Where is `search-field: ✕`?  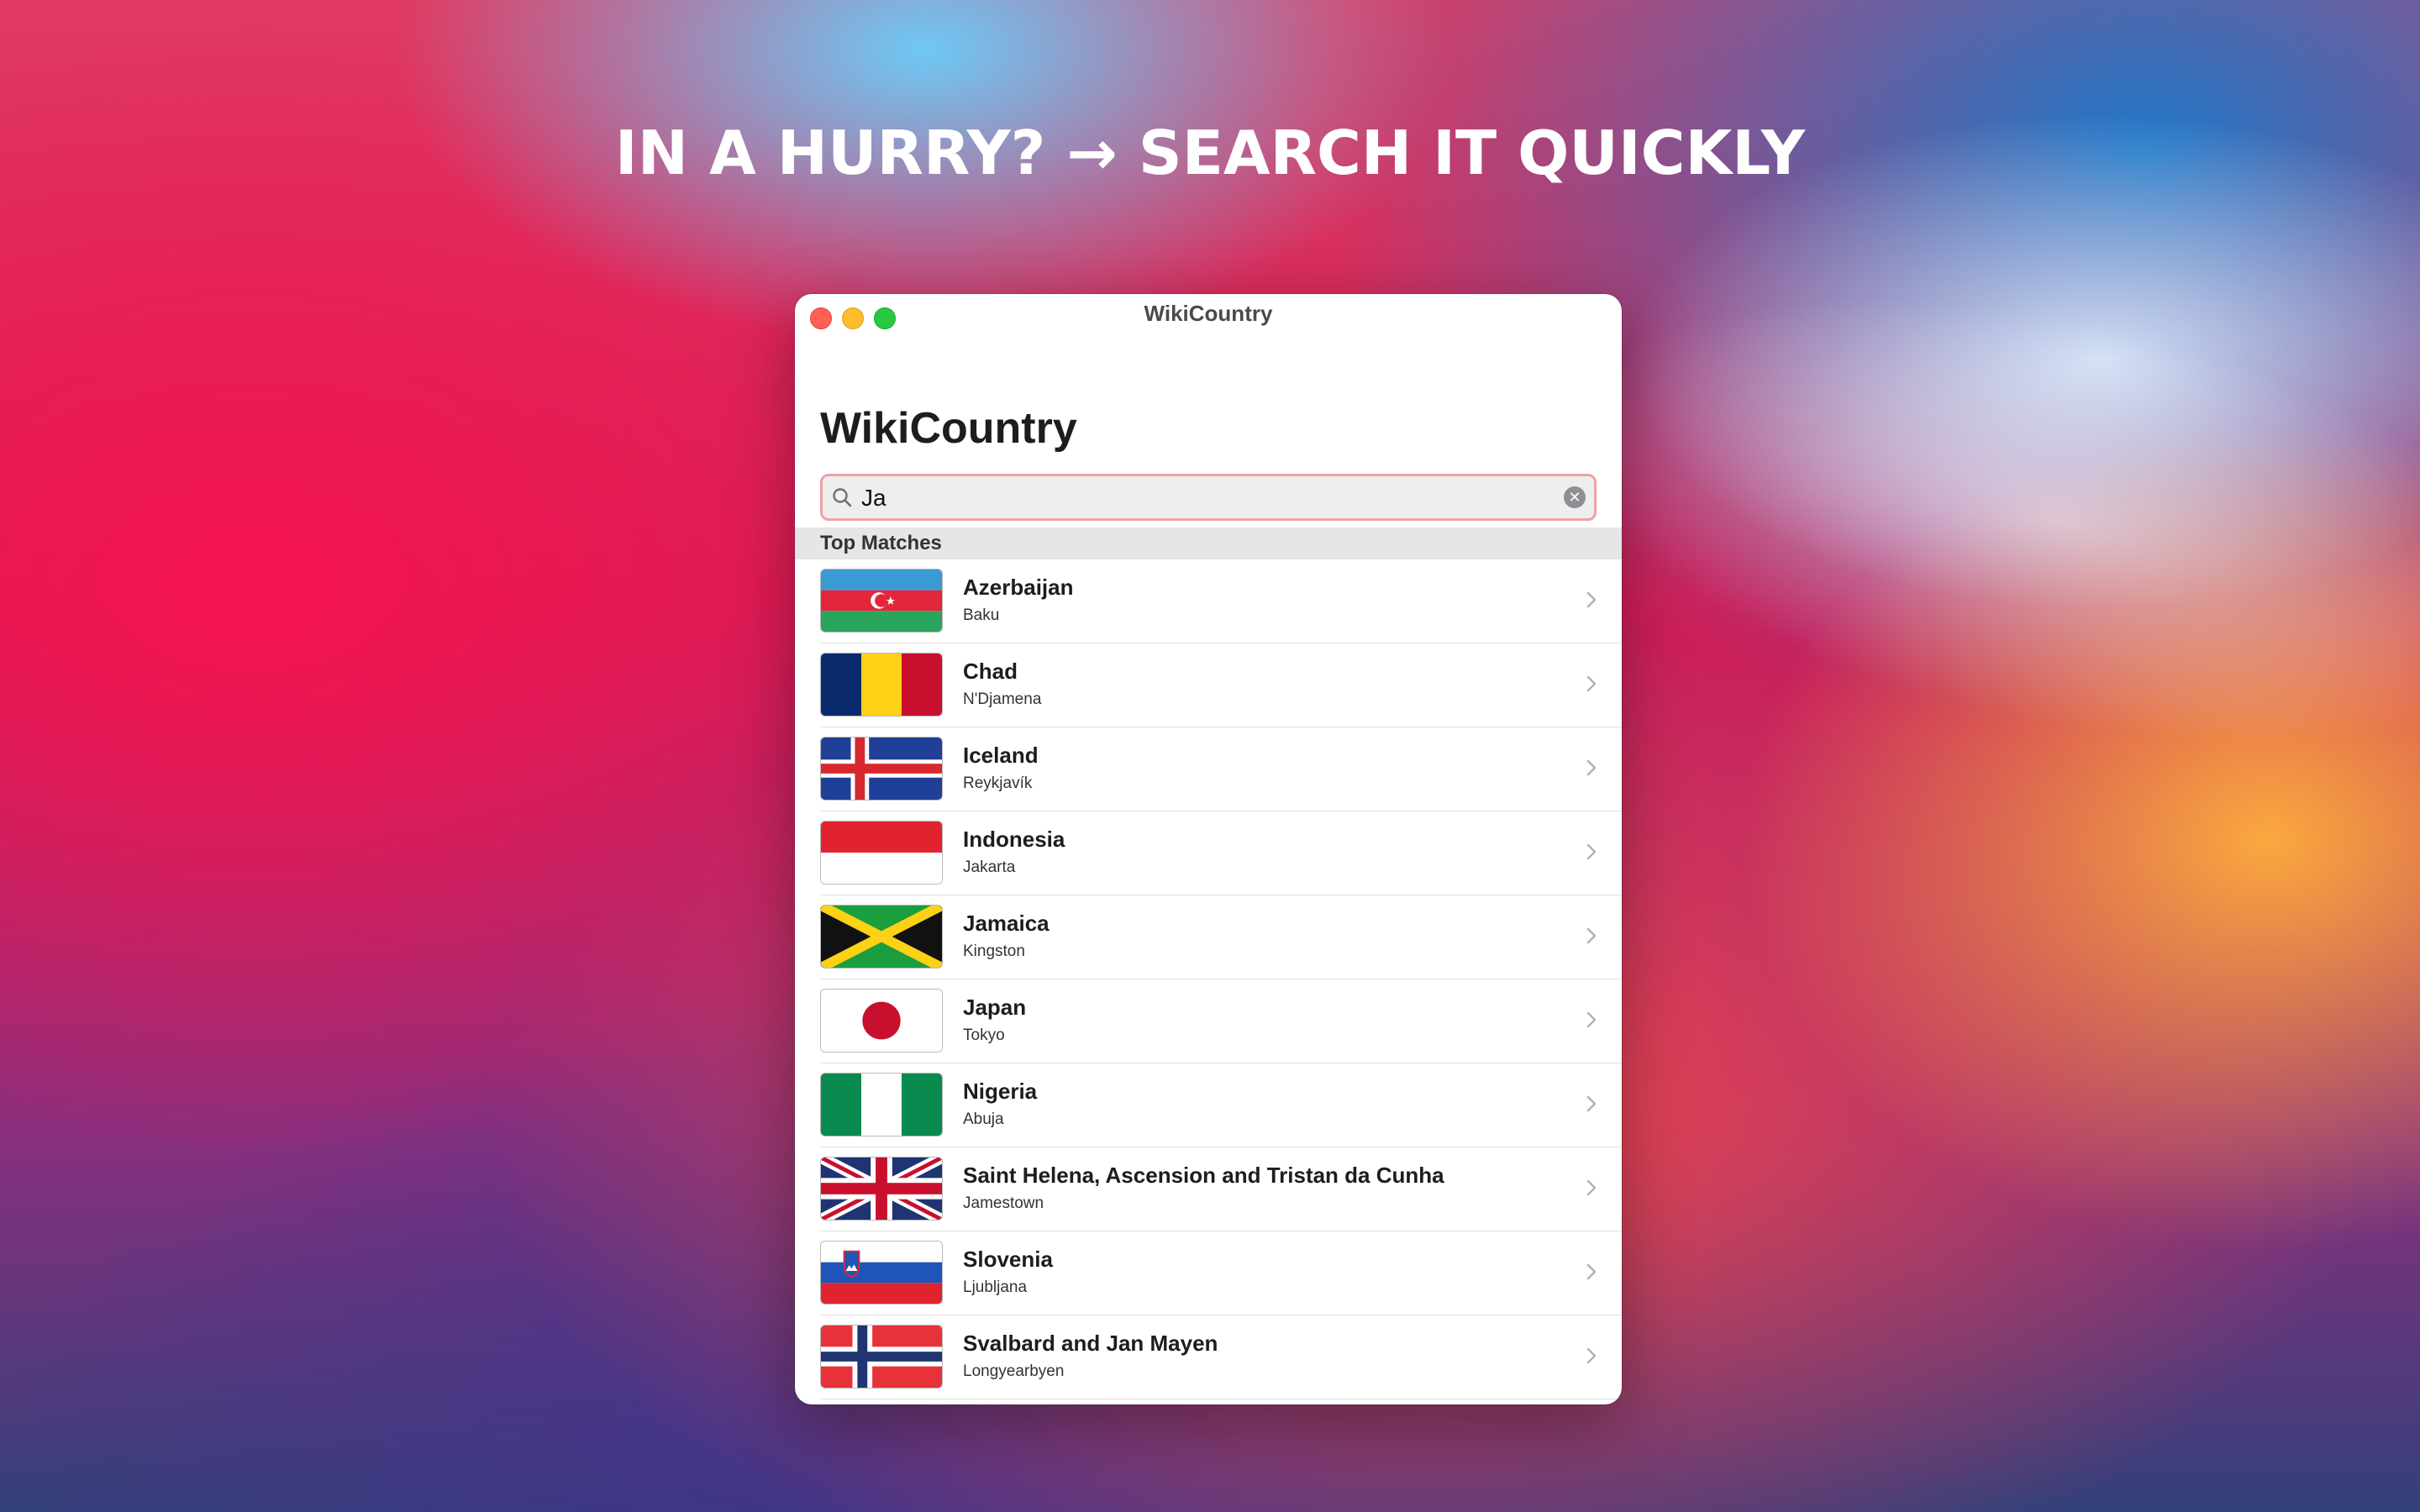
search-field: ✕ is located at coordinates (1208, 497).